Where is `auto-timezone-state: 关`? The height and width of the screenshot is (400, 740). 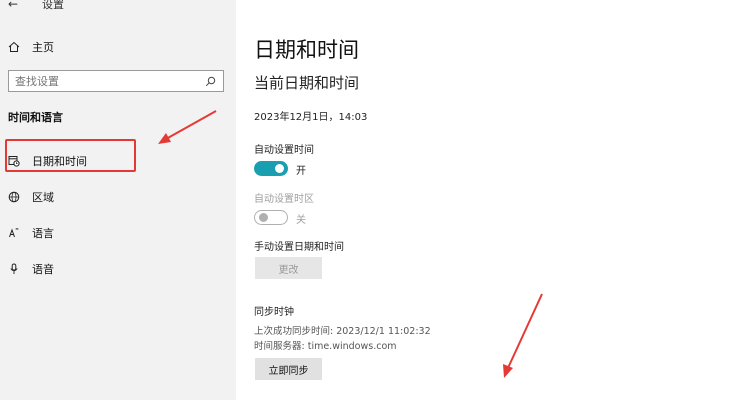
auto-timezone-state: 关 is located at coordinates (301, 220).